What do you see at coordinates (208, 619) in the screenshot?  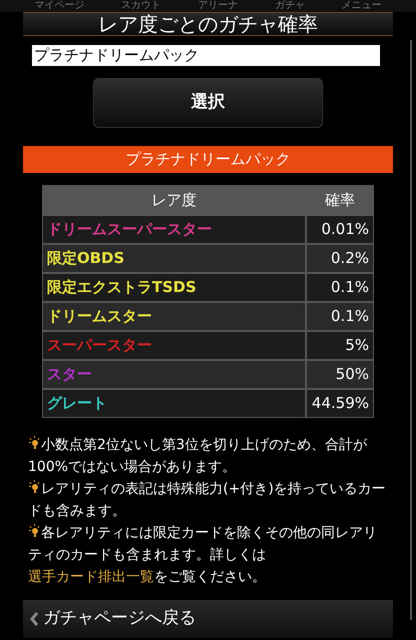 I see `back-link: ガチャページへ戻る` at bounding box center [208, 619].